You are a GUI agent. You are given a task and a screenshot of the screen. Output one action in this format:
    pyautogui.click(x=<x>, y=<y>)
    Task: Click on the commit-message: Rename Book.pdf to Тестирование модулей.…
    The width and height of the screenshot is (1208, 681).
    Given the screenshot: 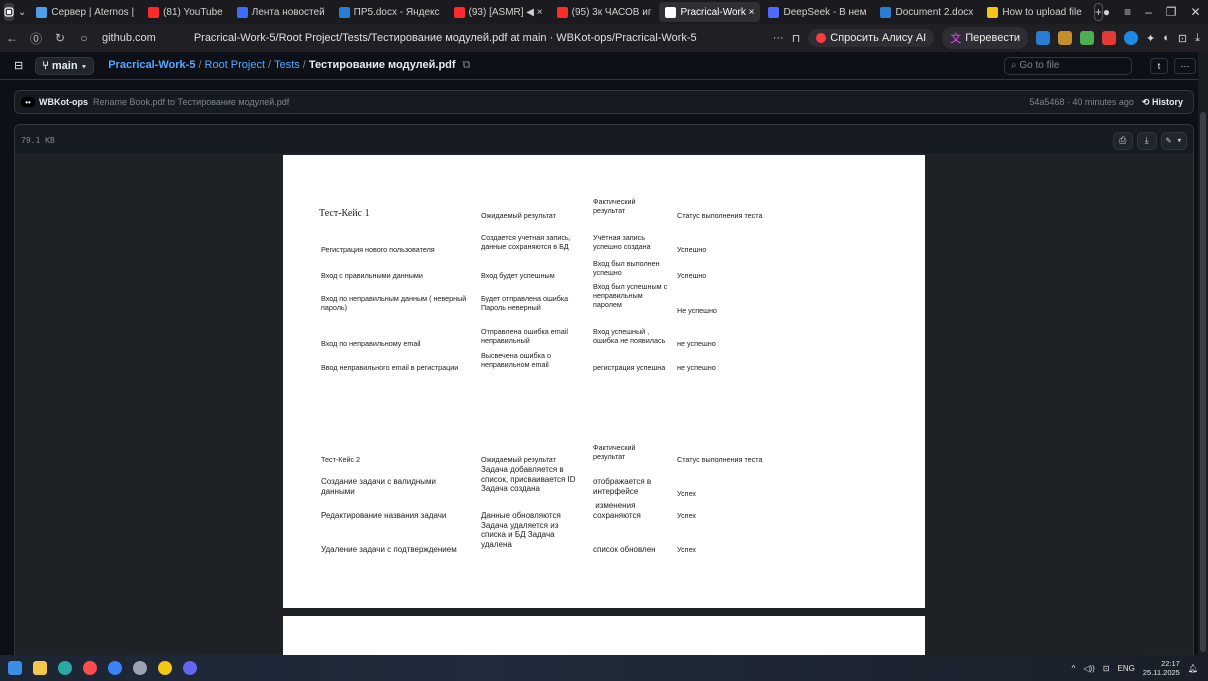 What is the action you would take?
    pyautogui.click(x=191, y=102)
    